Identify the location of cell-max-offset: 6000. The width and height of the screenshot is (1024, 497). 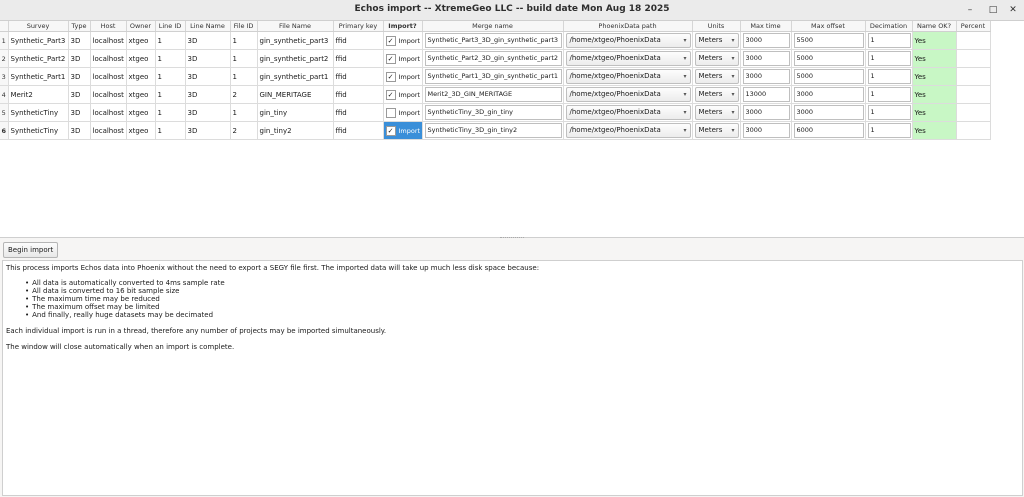
(828, 130).